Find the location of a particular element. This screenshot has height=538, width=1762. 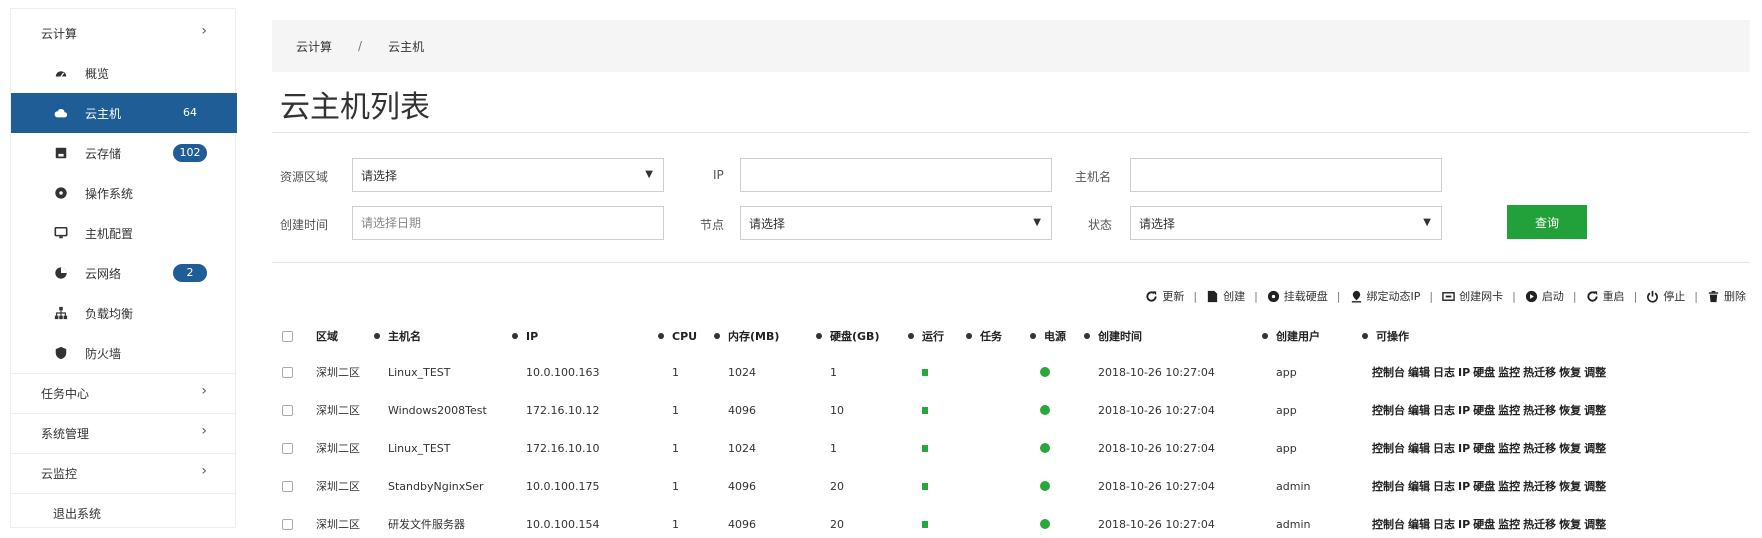

stop-button: 停止 is located at coordinates (1665, 296).